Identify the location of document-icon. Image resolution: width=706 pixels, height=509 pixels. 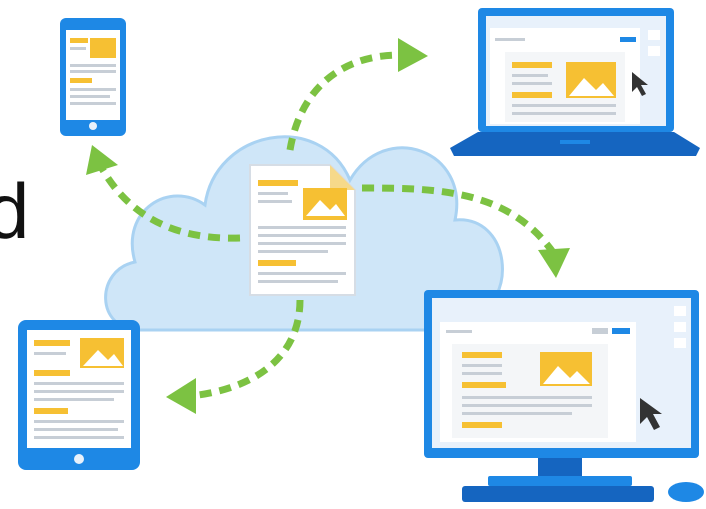
(302, 230).